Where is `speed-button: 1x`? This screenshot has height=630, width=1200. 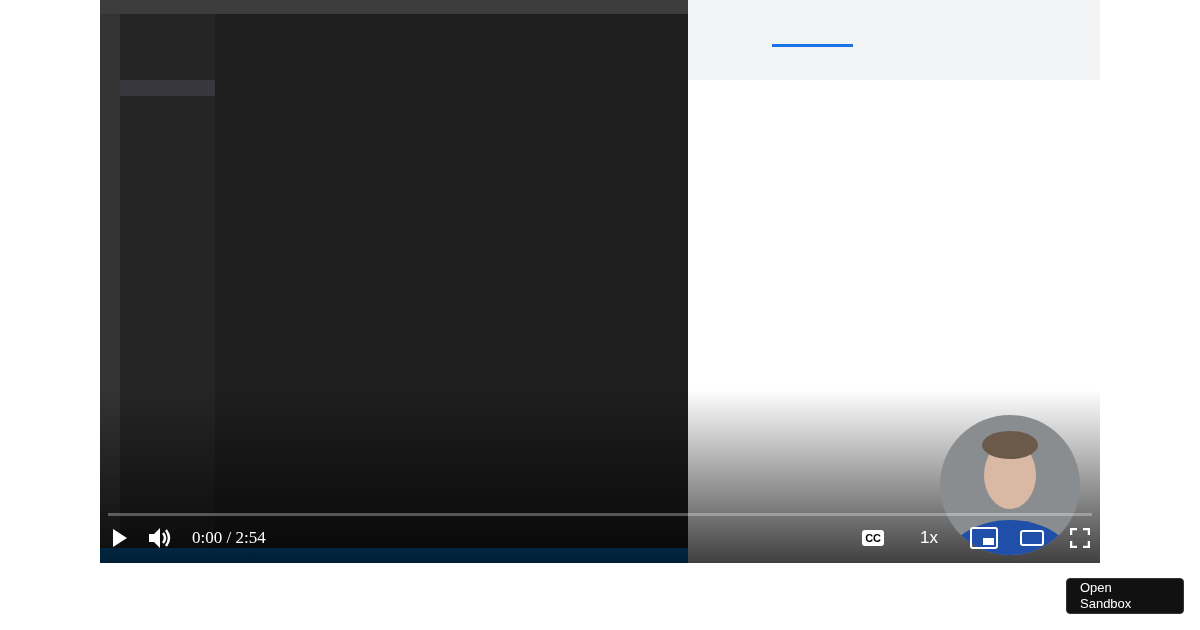 speed-button: 1x is located at coordinates (929, 538).